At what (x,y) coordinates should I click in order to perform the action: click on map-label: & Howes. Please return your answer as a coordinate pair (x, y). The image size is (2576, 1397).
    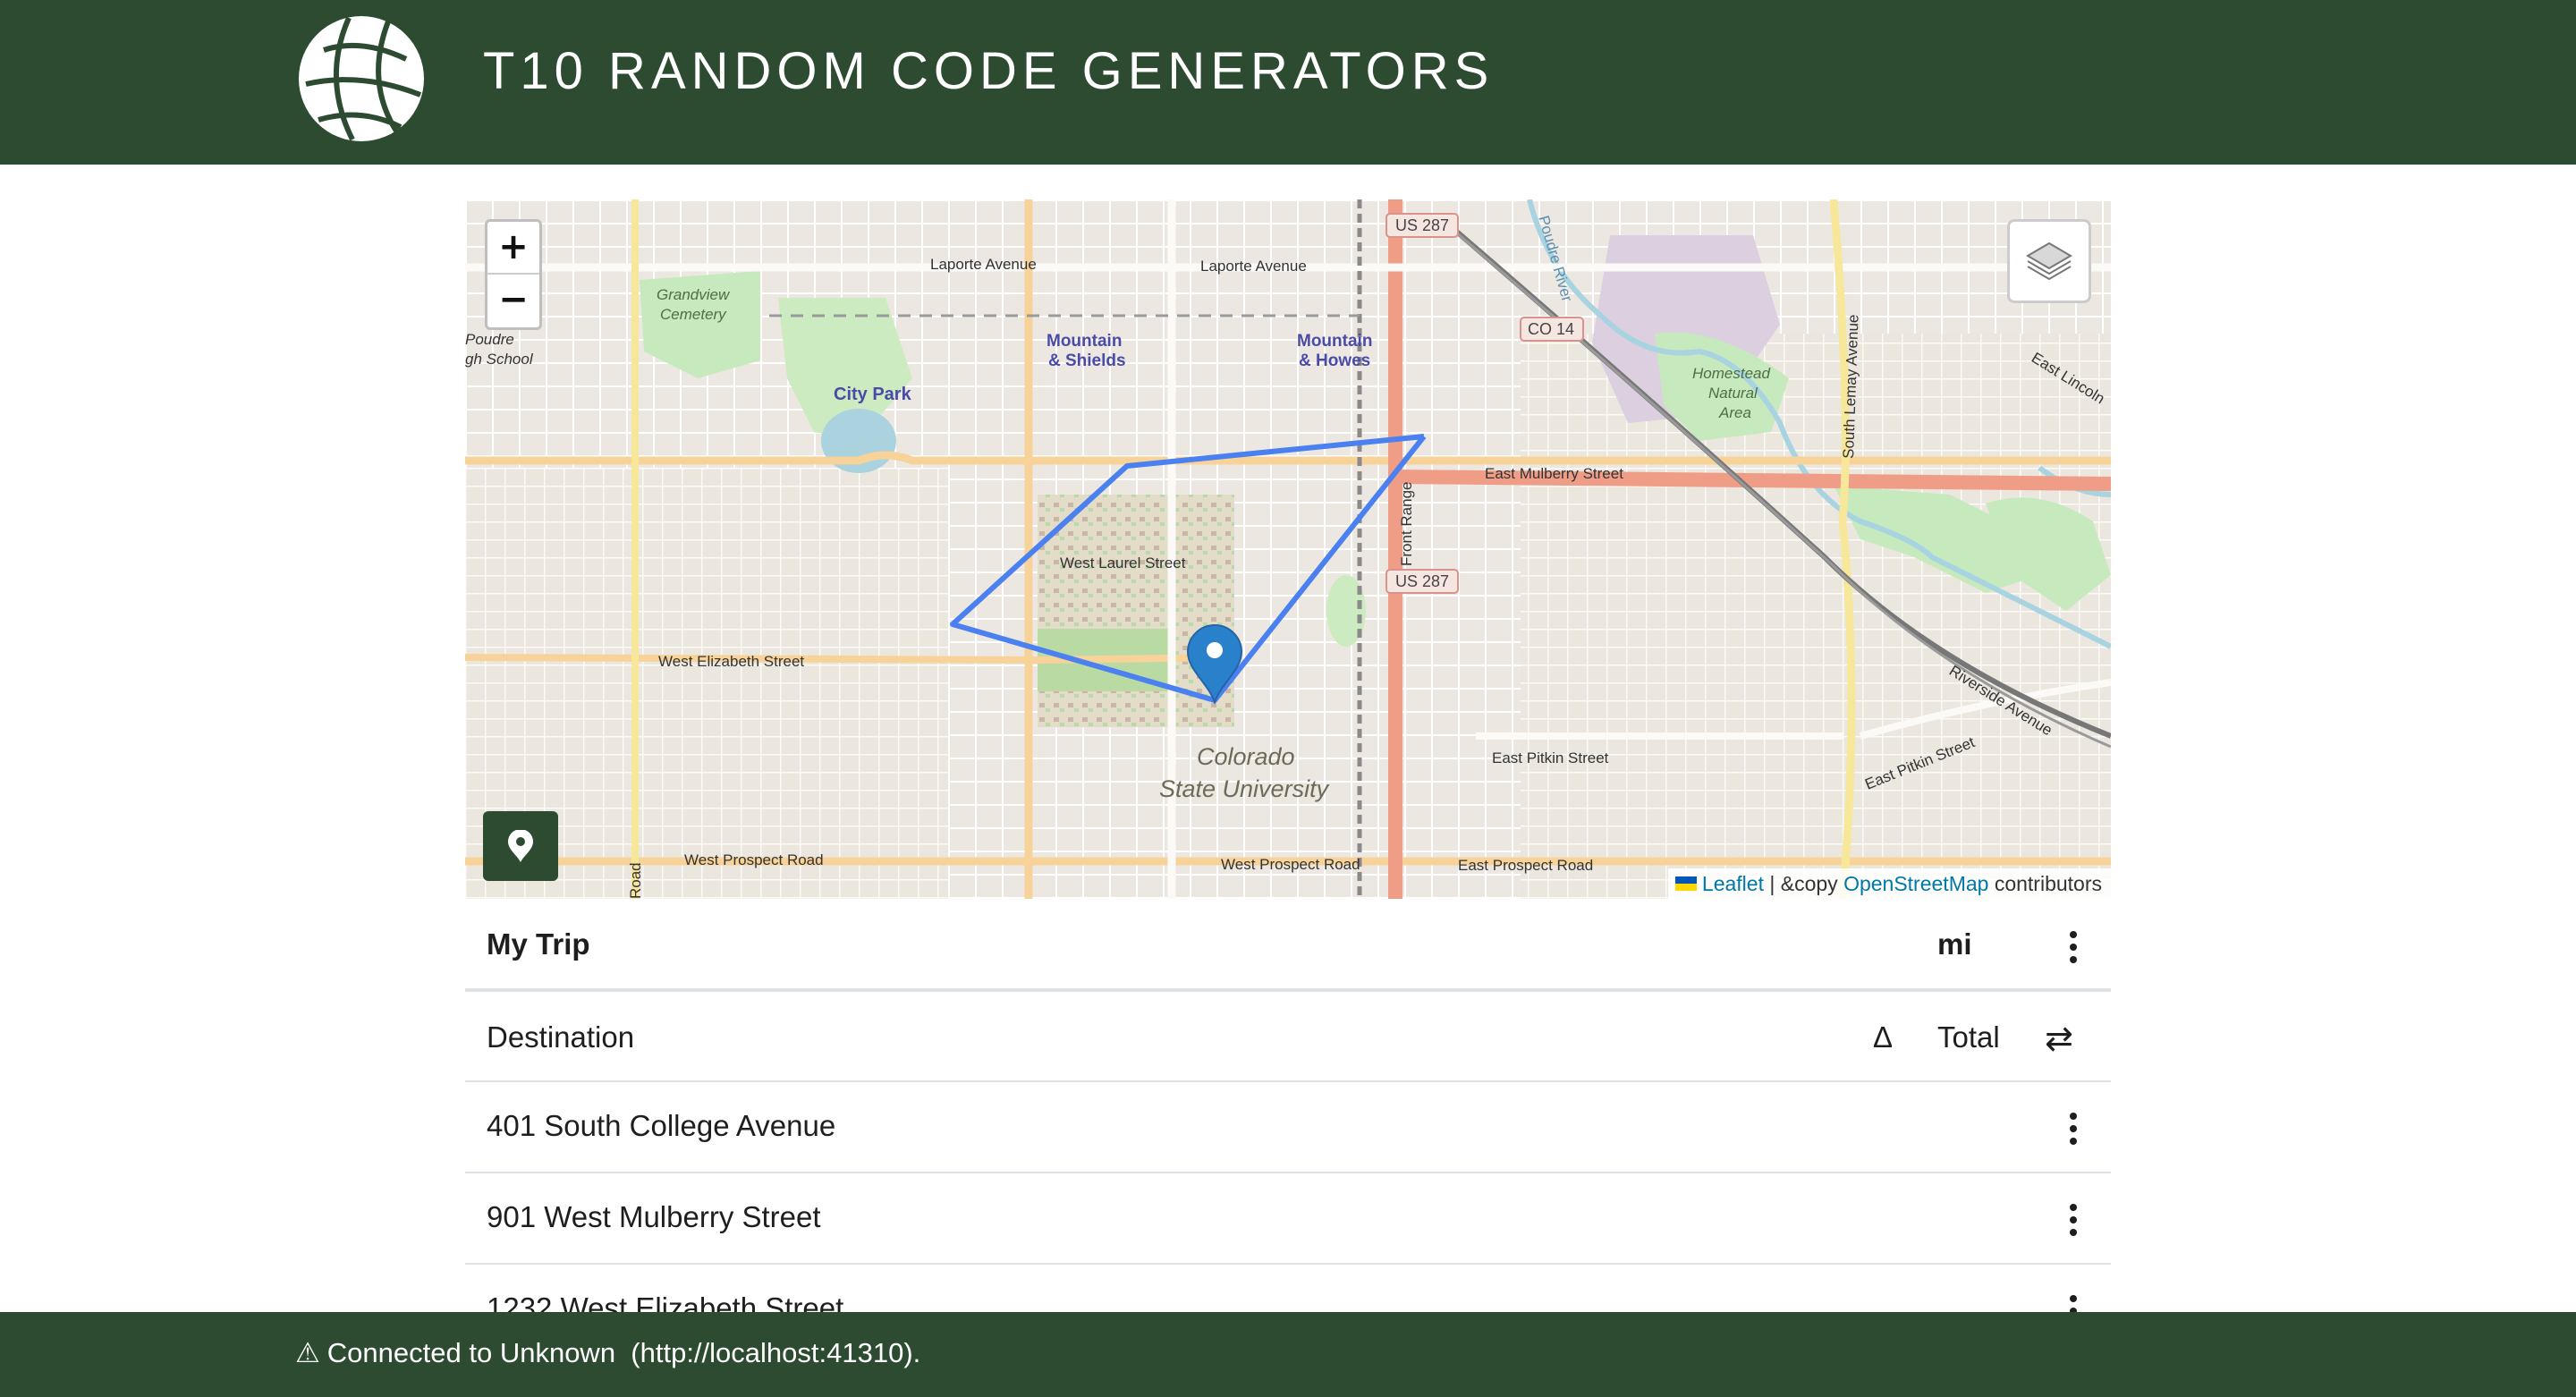
    Looking at the image, I should click on (1334, 360).